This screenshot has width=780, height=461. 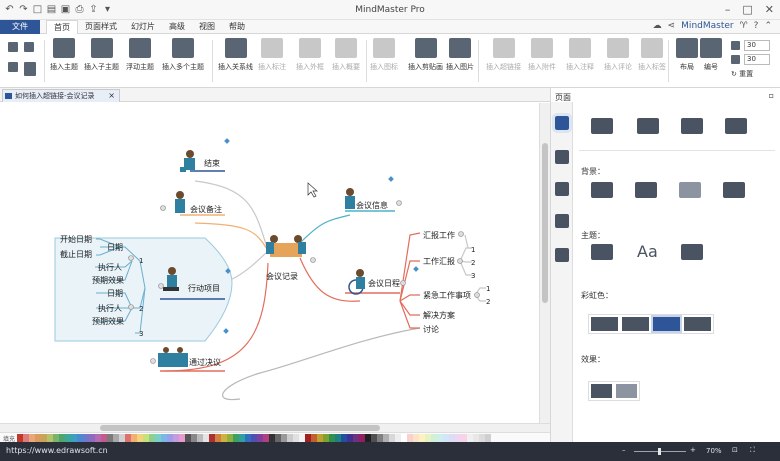 I want to click on page-style-icon, so click(x=562, y=123).